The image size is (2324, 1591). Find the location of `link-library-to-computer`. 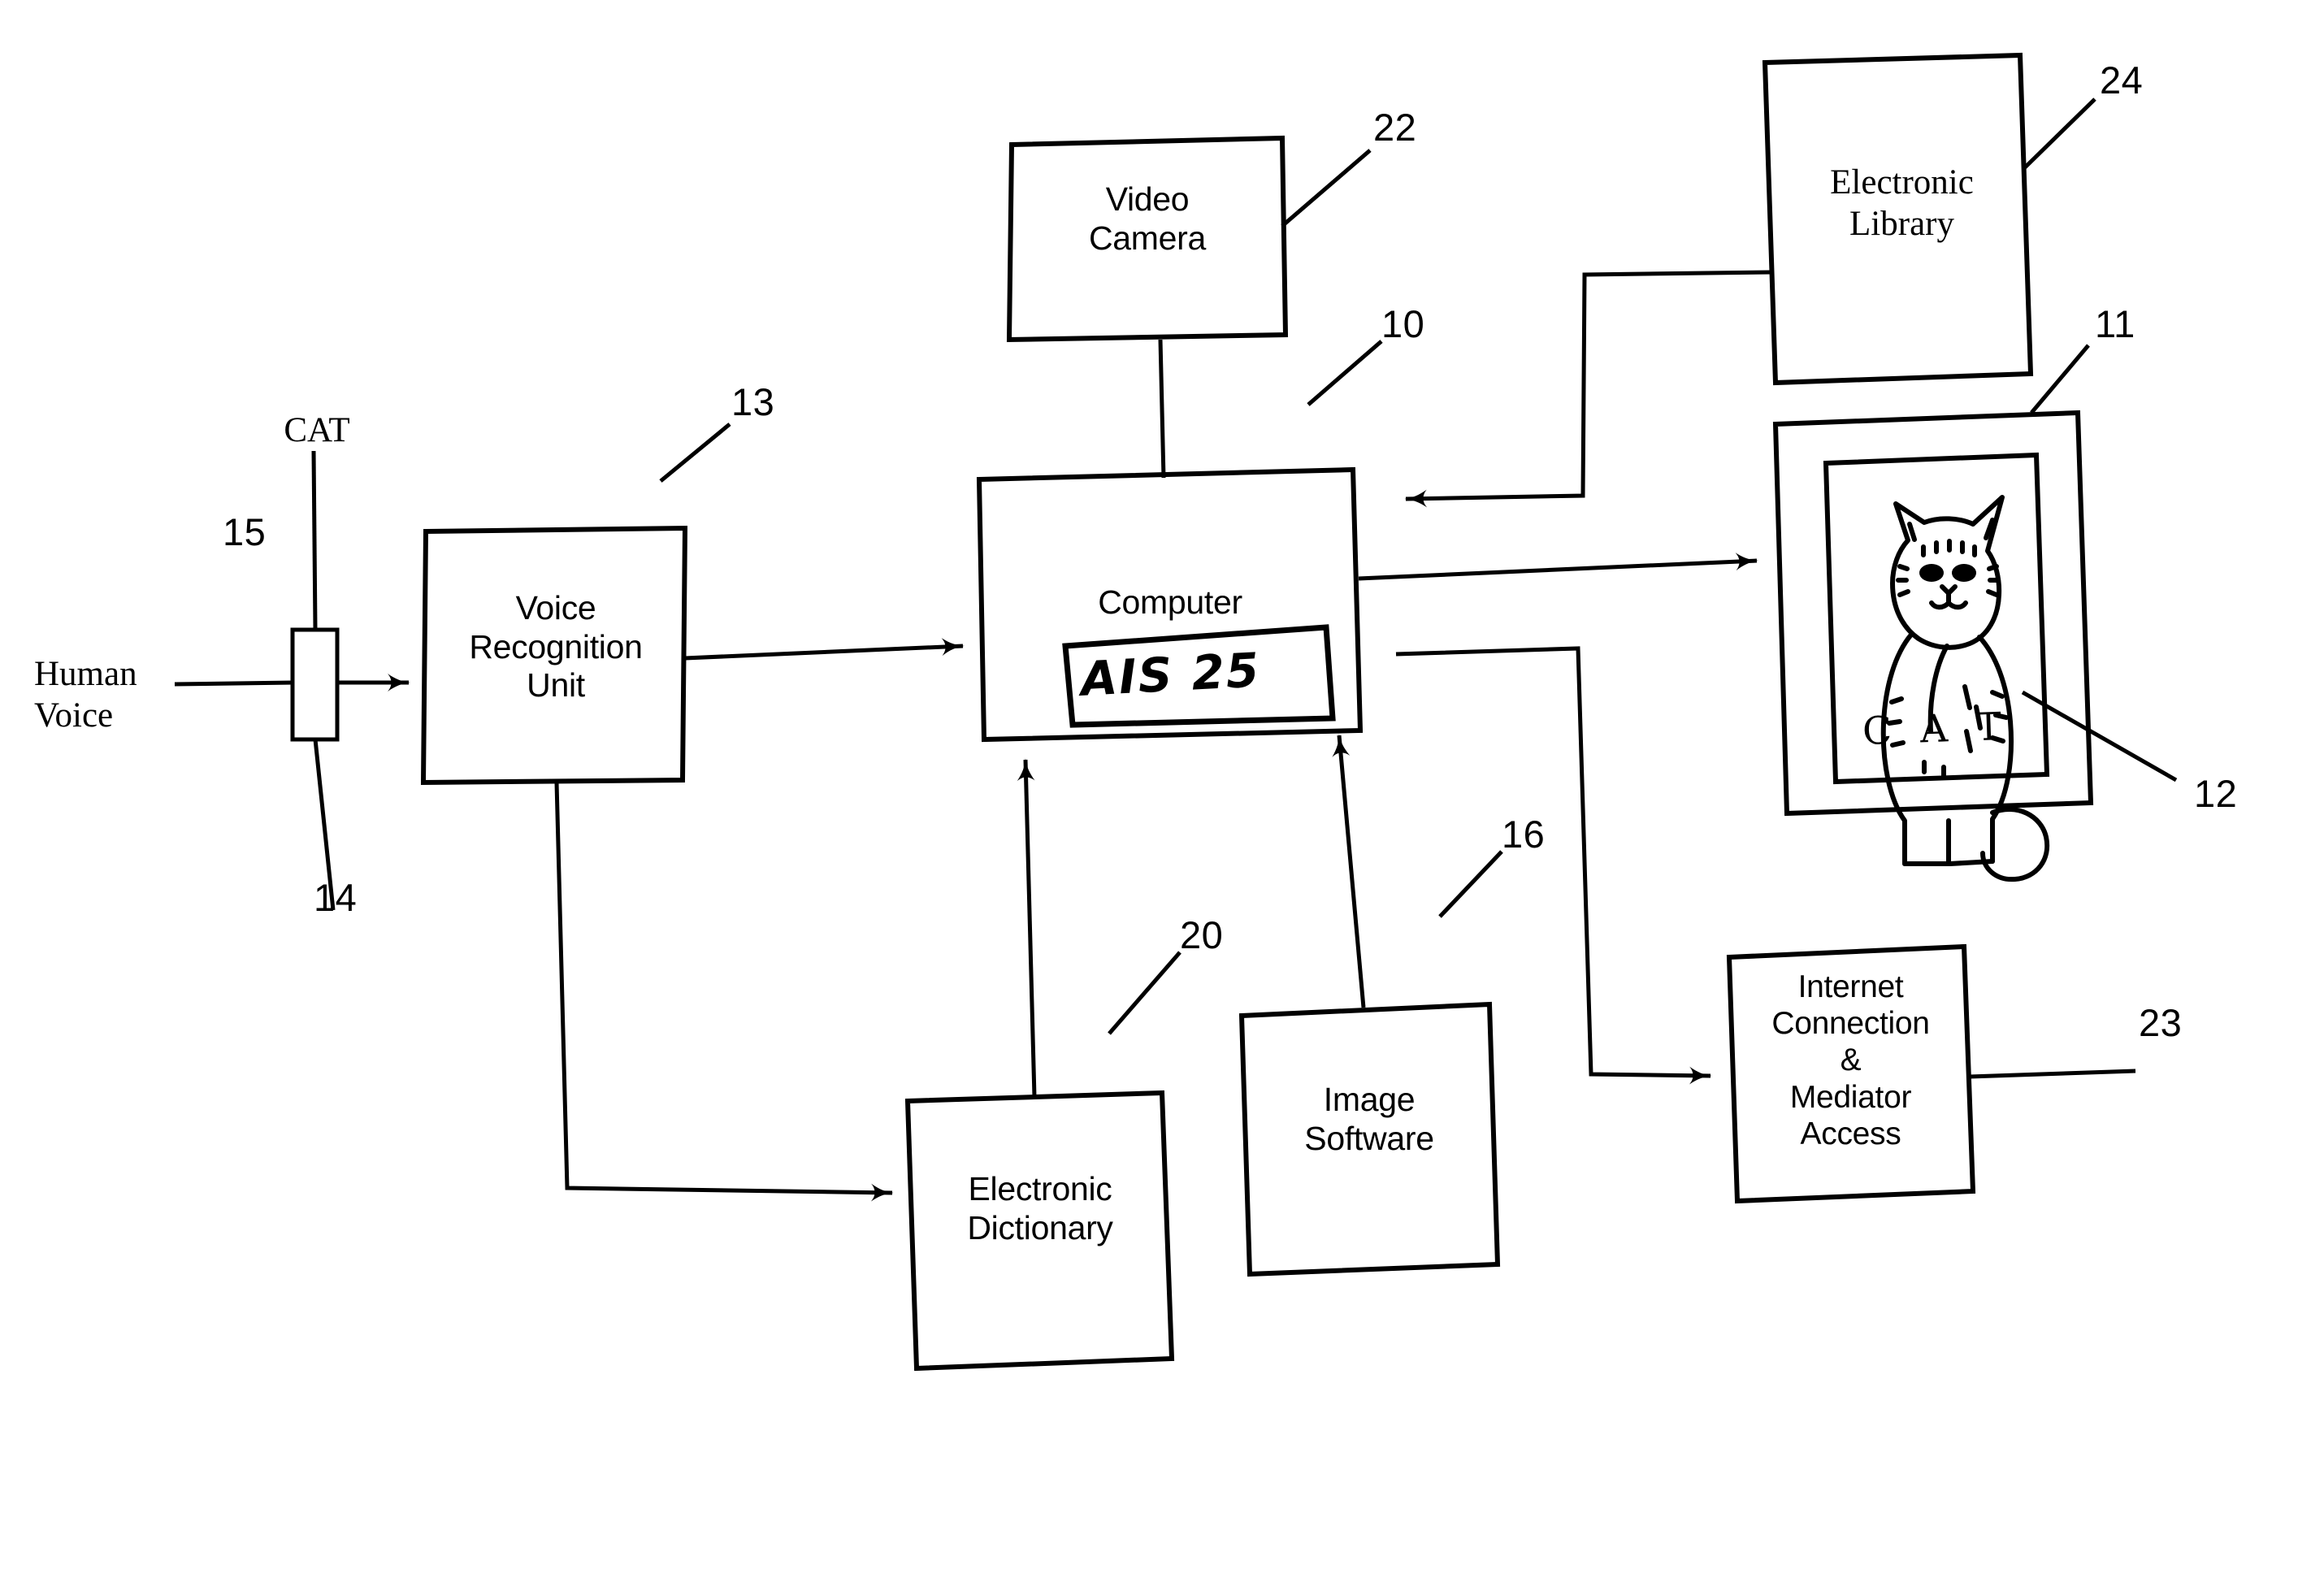

link-library-to-computer is located at coordinates (1588, 389).